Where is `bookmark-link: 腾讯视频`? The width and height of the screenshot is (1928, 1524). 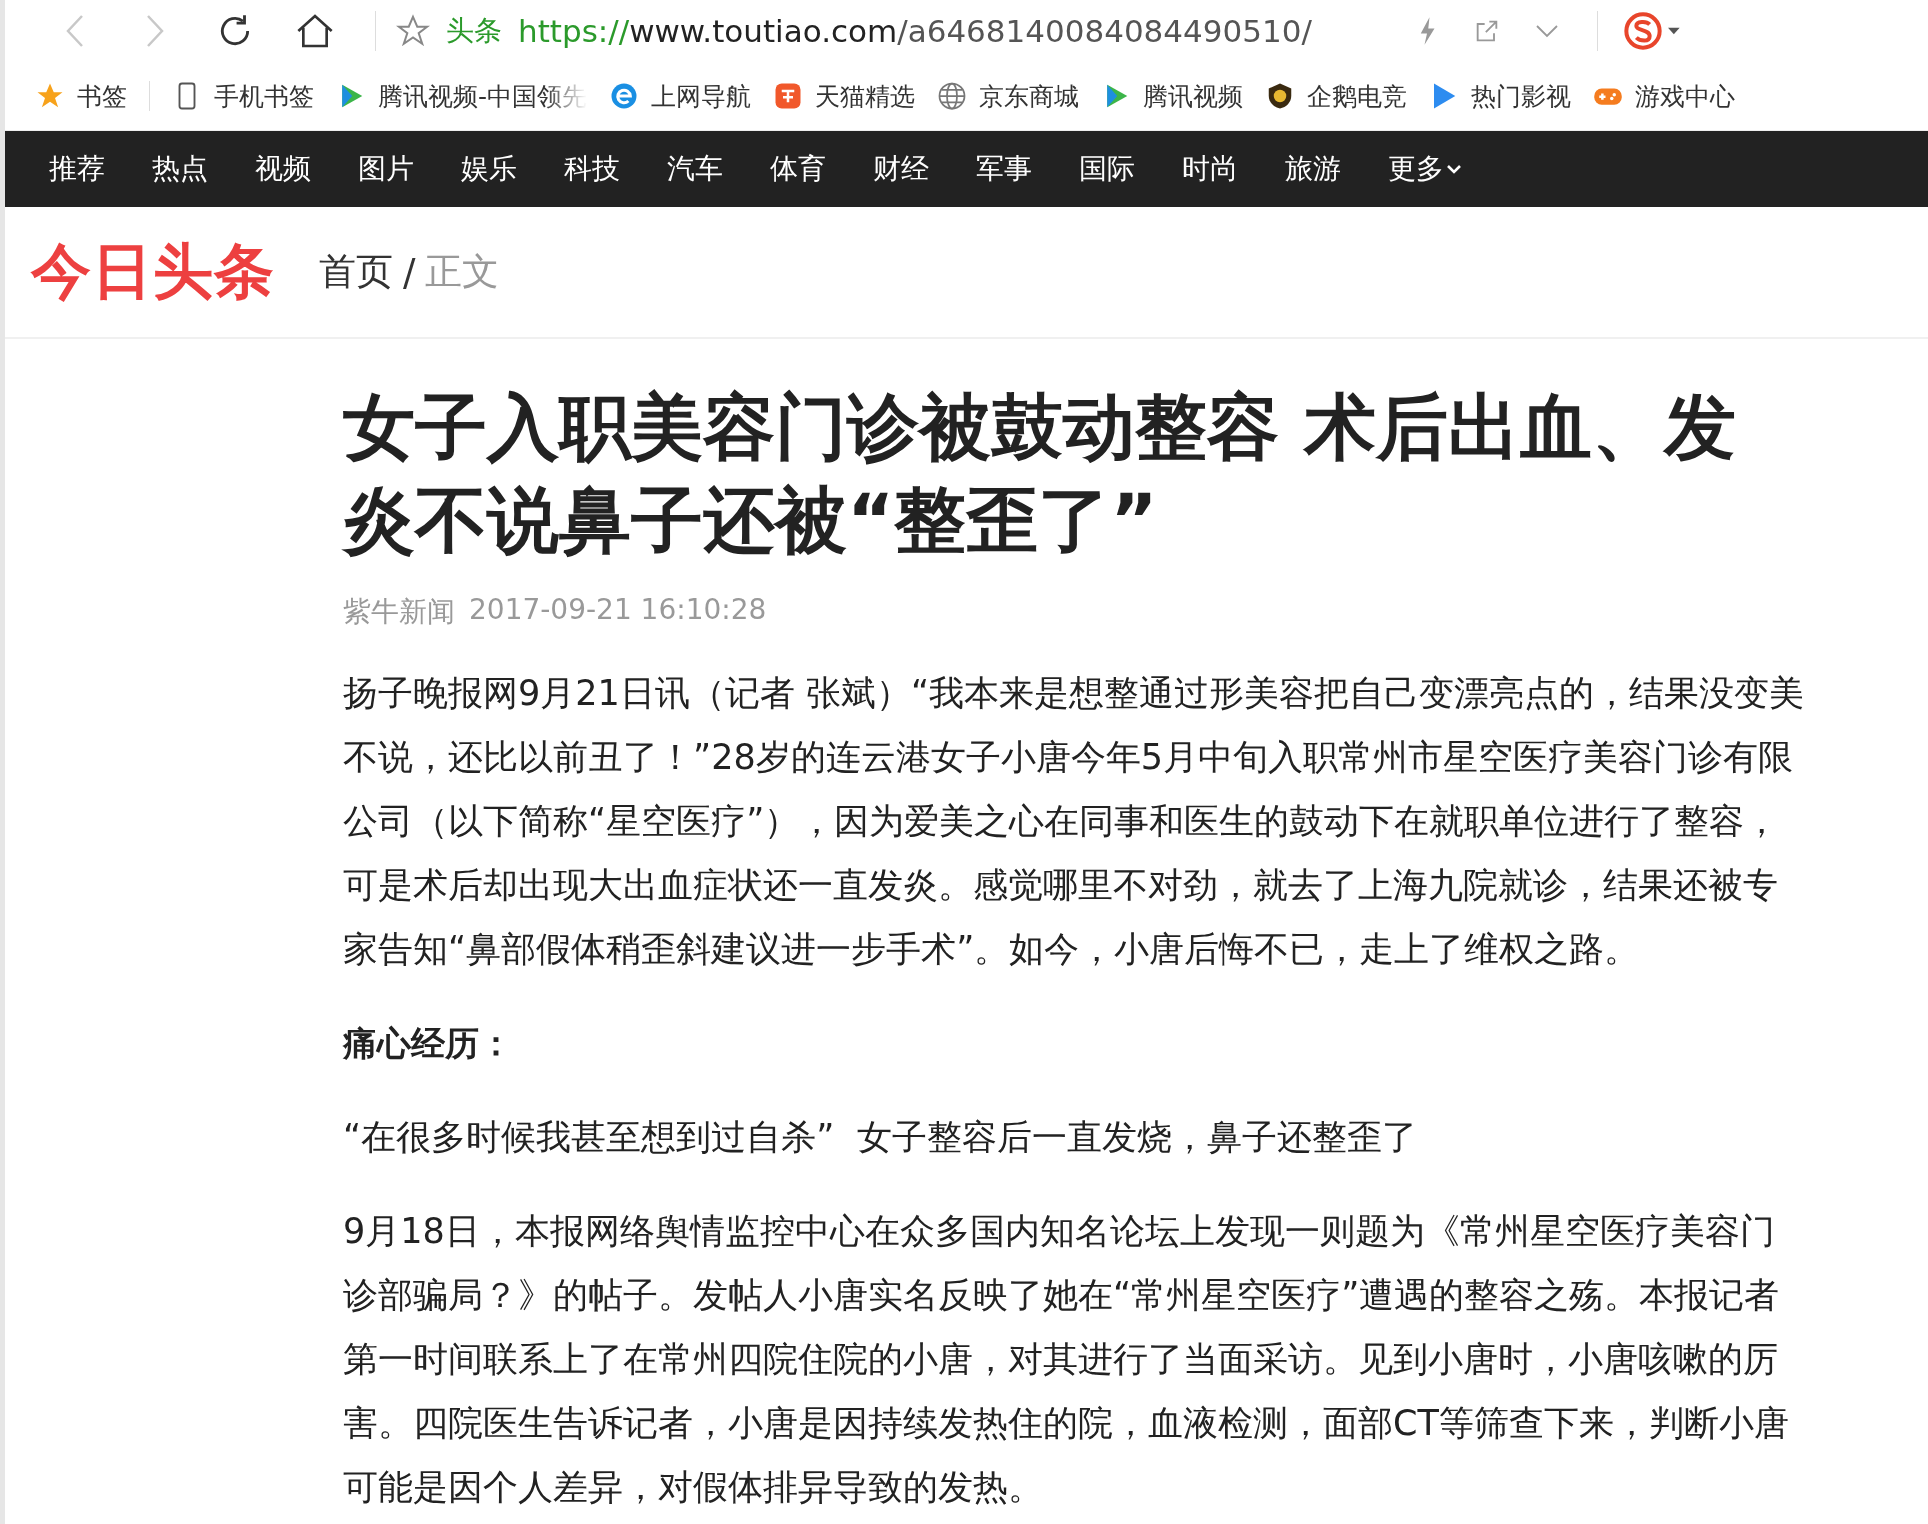 bookmark-link: 腾讯视频 is located at coordinates (1172, 96).